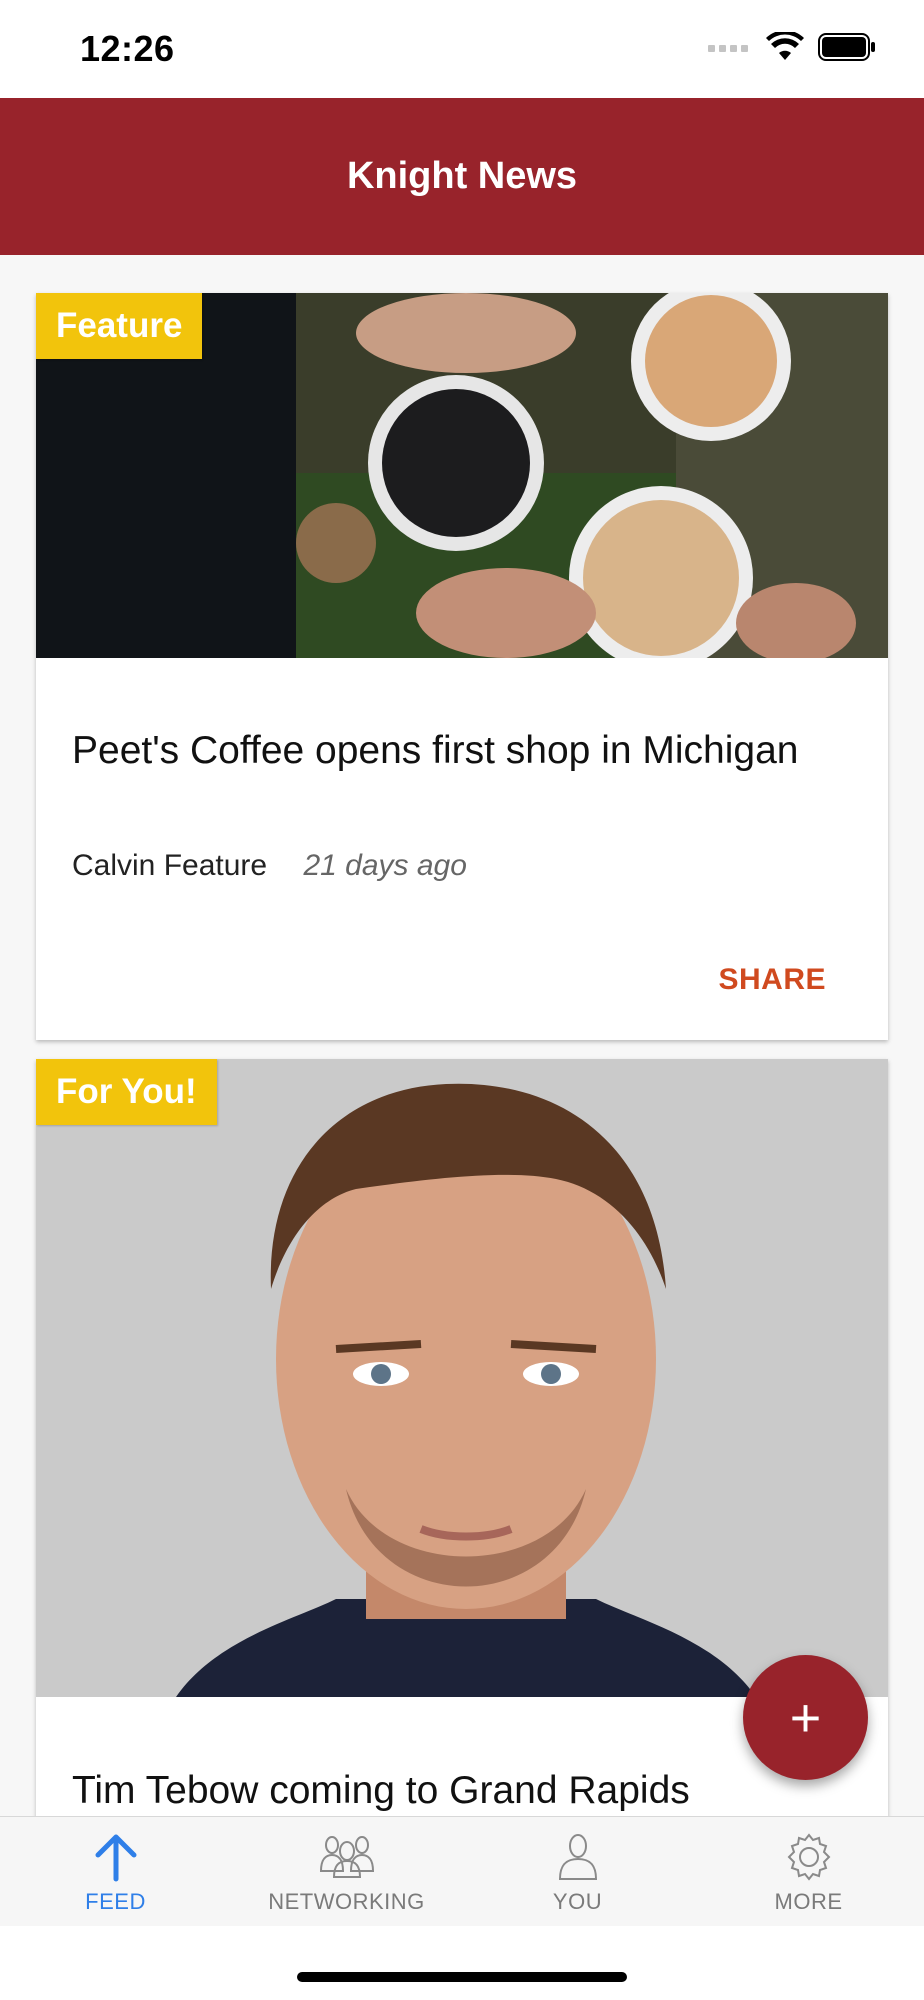 The height and width of the screenshot is (2000, 924). I want to click on arrow-up-icon, so click(115, 1858).